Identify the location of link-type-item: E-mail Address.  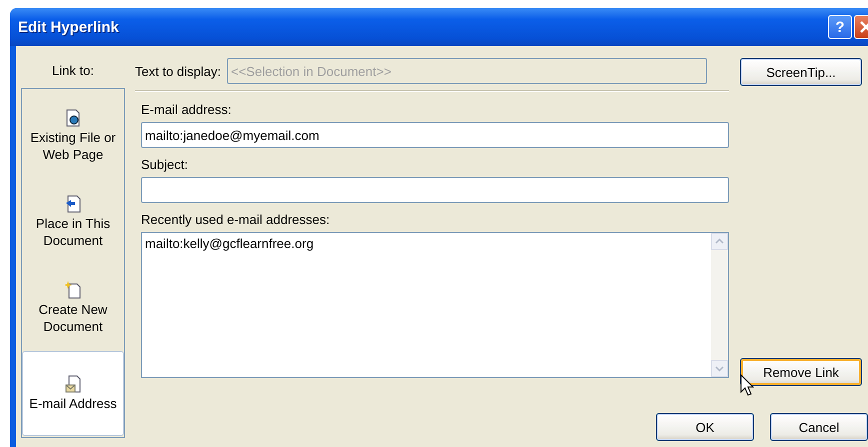
(73, 393).